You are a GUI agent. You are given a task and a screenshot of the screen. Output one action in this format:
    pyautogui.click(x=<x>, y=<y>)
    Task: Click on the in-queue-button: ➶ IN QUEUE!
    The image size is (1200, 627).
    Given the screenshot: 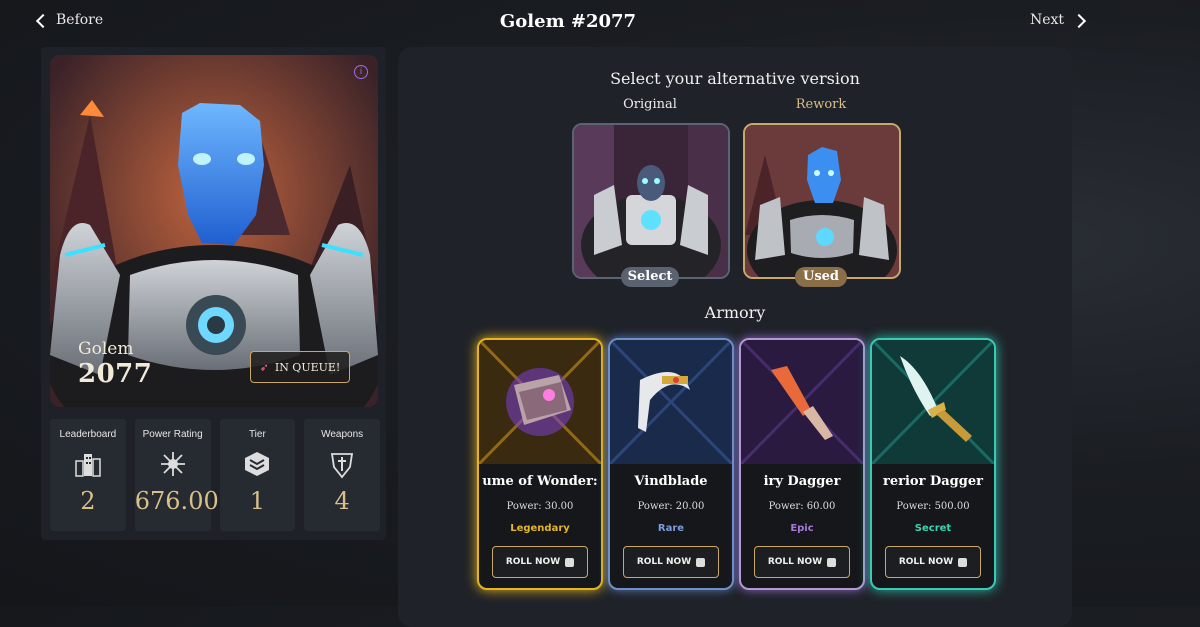 What is the action you would take?
    pyautogui.click(x=300, y=367)
    